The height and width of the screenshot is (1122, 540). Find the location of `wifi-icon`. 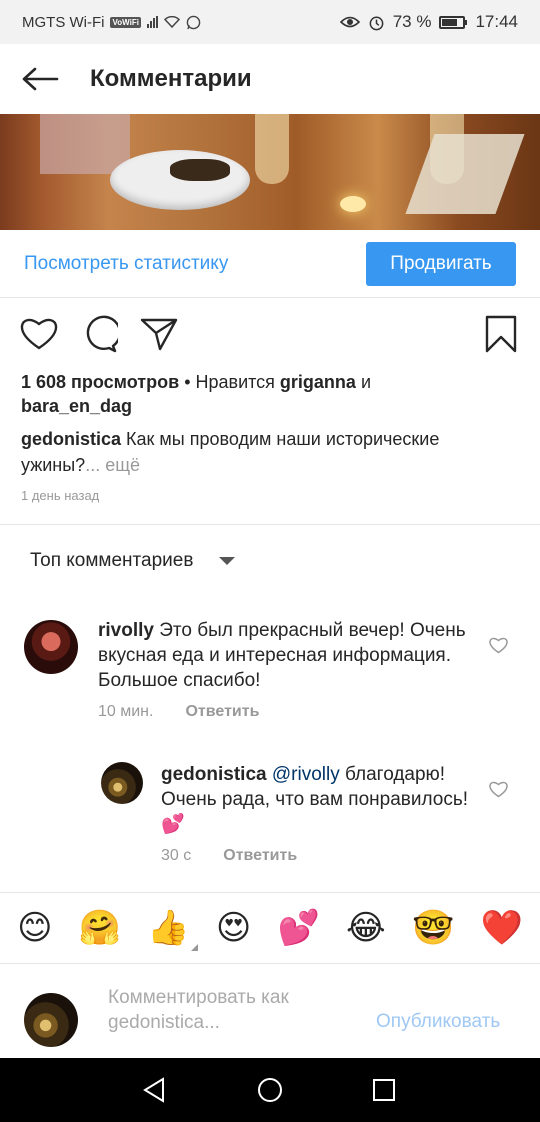

wifi-icon is located at coordinates (171, 22).